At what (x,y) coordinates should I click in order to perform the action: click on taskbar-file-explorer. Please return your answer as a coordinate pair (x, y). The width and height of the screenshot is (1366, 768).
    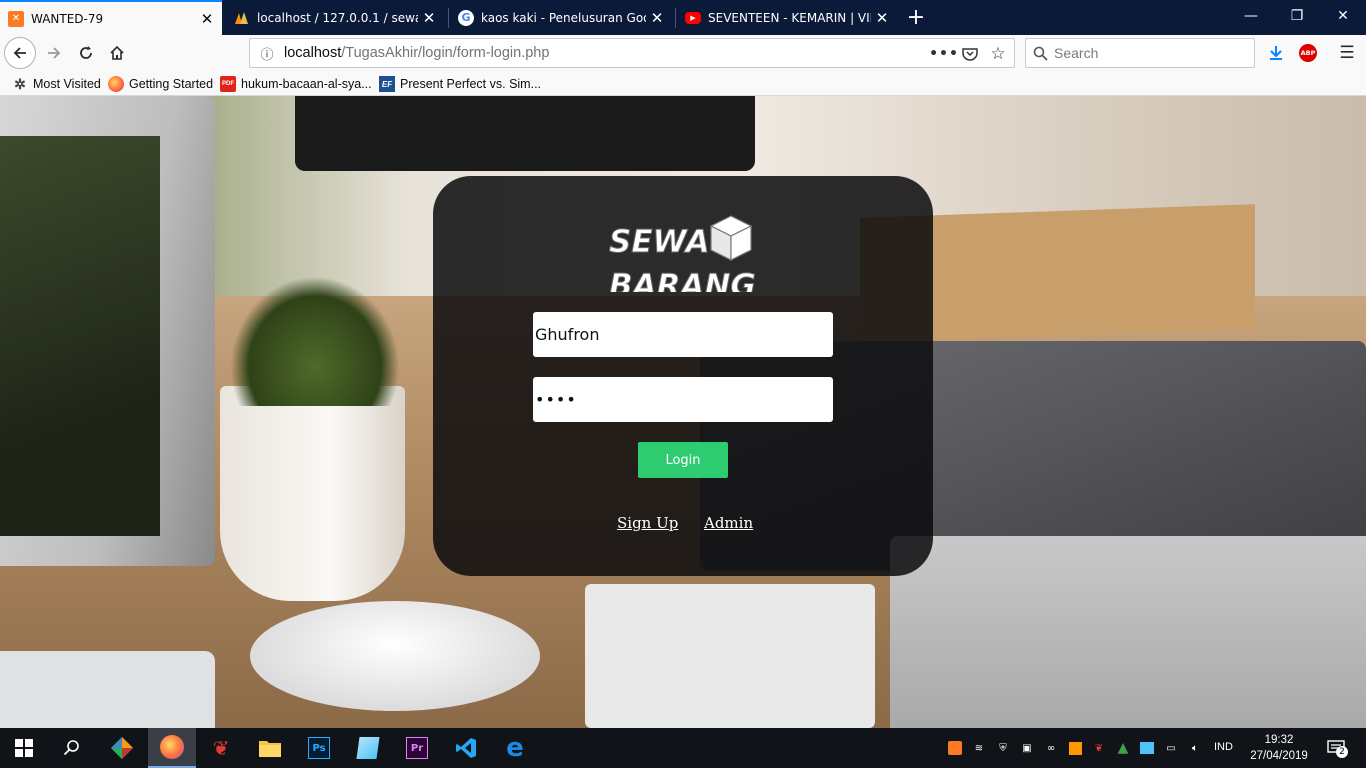
    Looking at the image, I should click on (270, 748).